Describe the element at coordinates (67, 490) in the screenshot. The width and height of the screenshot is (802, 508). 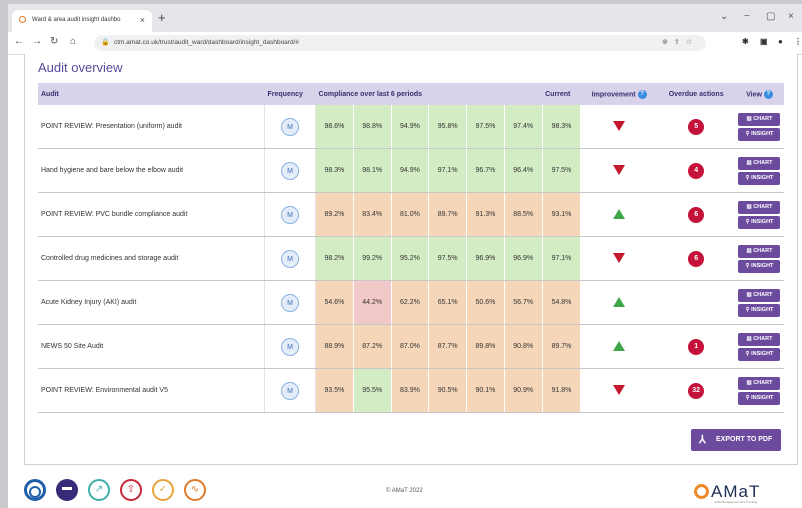
I see `bed-icon: ▬` at that location.